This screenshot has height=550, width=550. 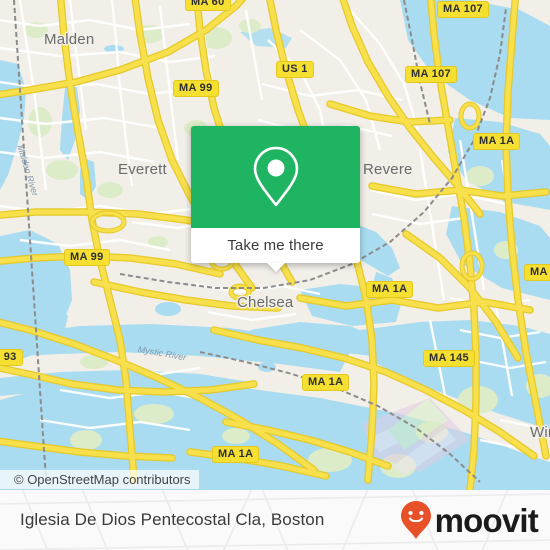 I want to click on take-me-there-card: Take me there, so click(x=275, y=199).